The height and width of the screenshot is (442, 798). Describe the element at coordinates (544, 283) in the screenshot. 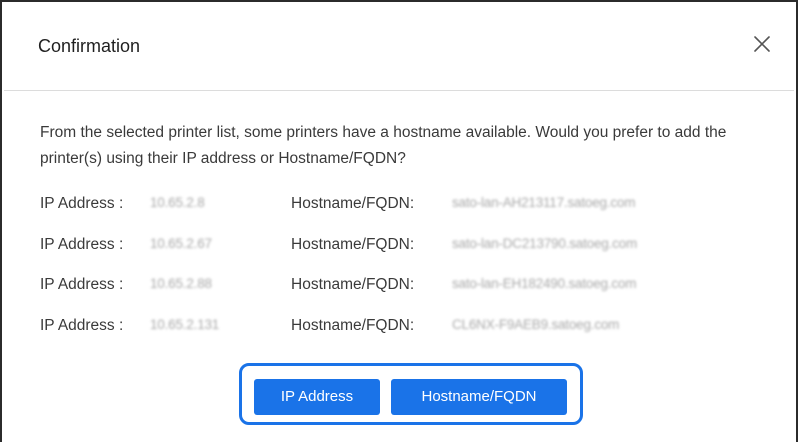

I see `hostname-value: sato-lan-EH182490.satoeg.com` at that location.